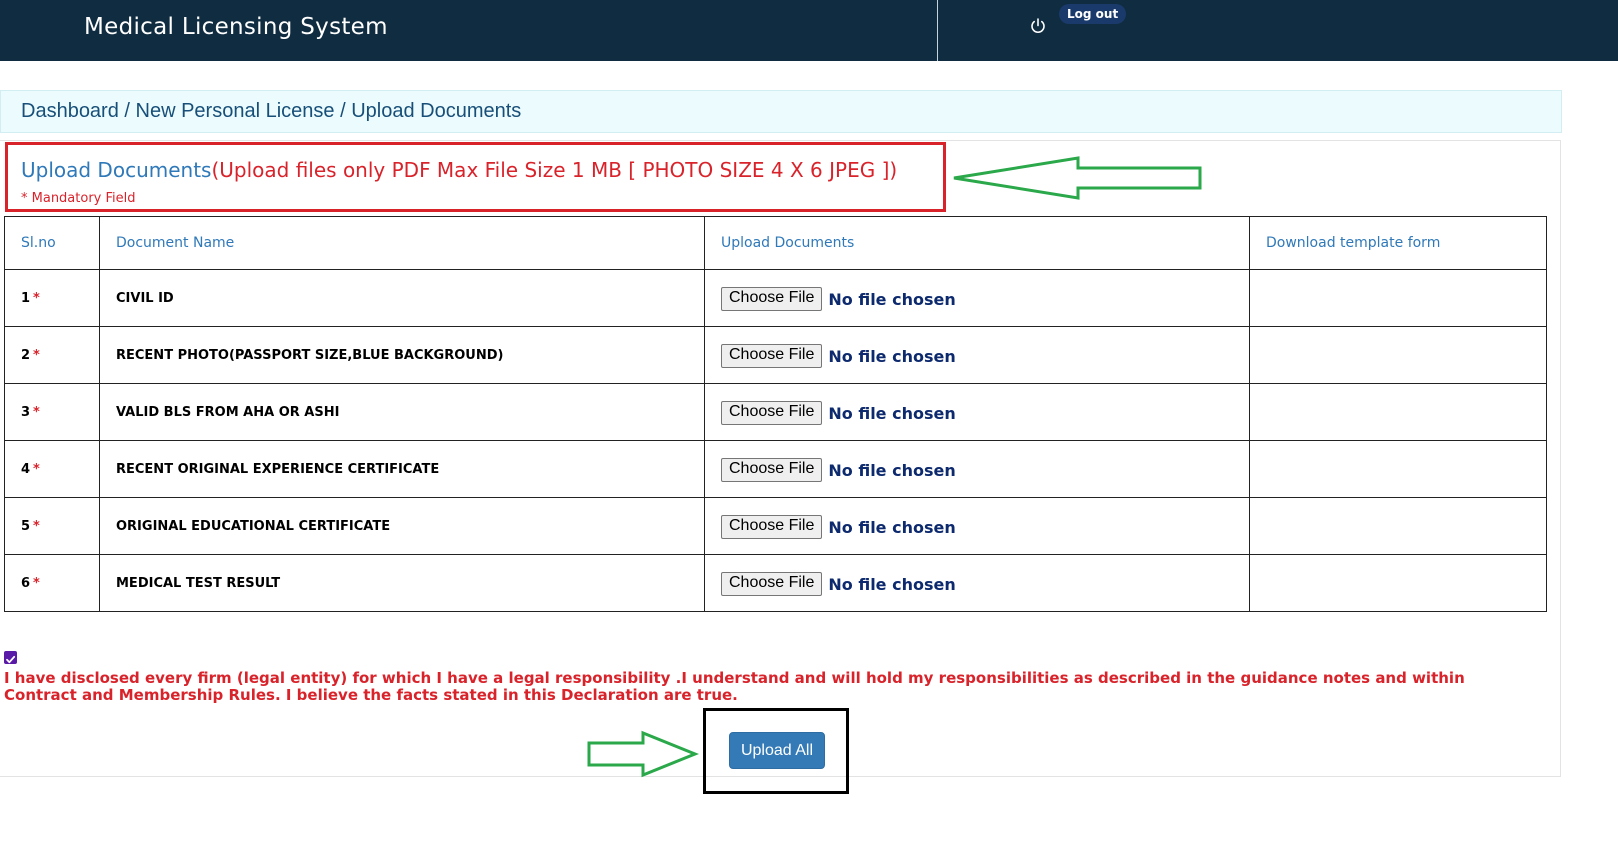 This screenshot has height=843, width=1618. Describe the element at coordinates (1038, 26) in the screenshot. I see `power-icon` at that location.